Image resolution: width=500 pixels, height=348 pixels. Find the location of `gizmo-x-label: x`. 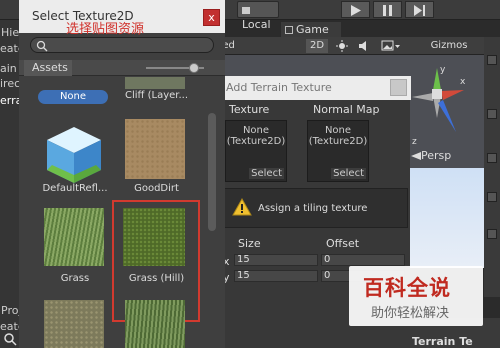

gizmo-x-label: x is located at coordinates (463, 82).